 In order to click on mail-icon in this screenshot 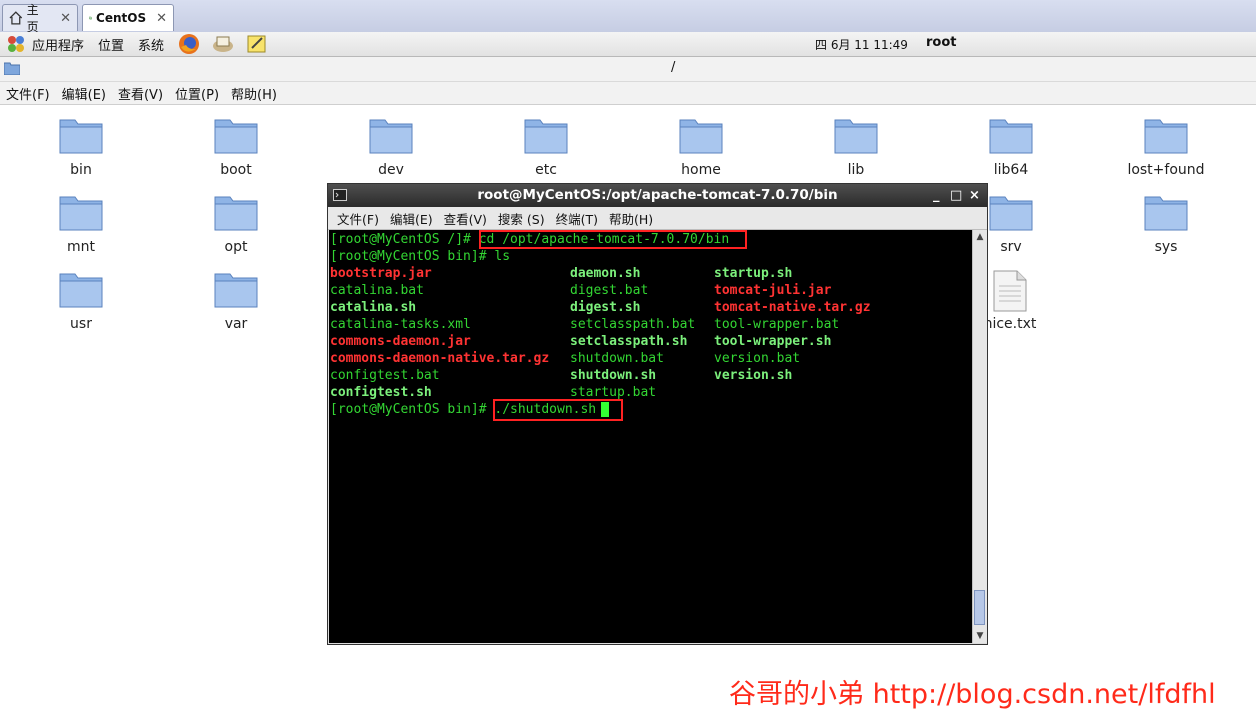, I will do `click(223, 44)`.